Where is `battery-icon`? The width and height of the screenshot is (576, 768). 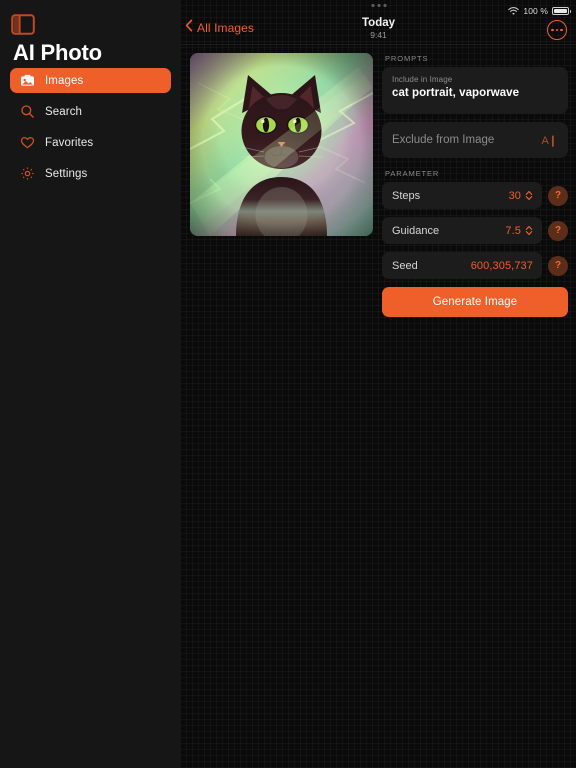 battery-icon is located at coordinates (561, 11).